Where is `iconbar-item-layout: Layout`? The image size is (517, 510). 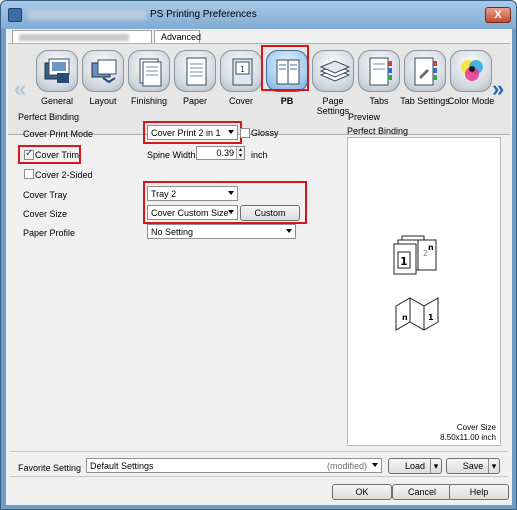 iconbar-item-layout: Layout is located at coordinates (103, 90).